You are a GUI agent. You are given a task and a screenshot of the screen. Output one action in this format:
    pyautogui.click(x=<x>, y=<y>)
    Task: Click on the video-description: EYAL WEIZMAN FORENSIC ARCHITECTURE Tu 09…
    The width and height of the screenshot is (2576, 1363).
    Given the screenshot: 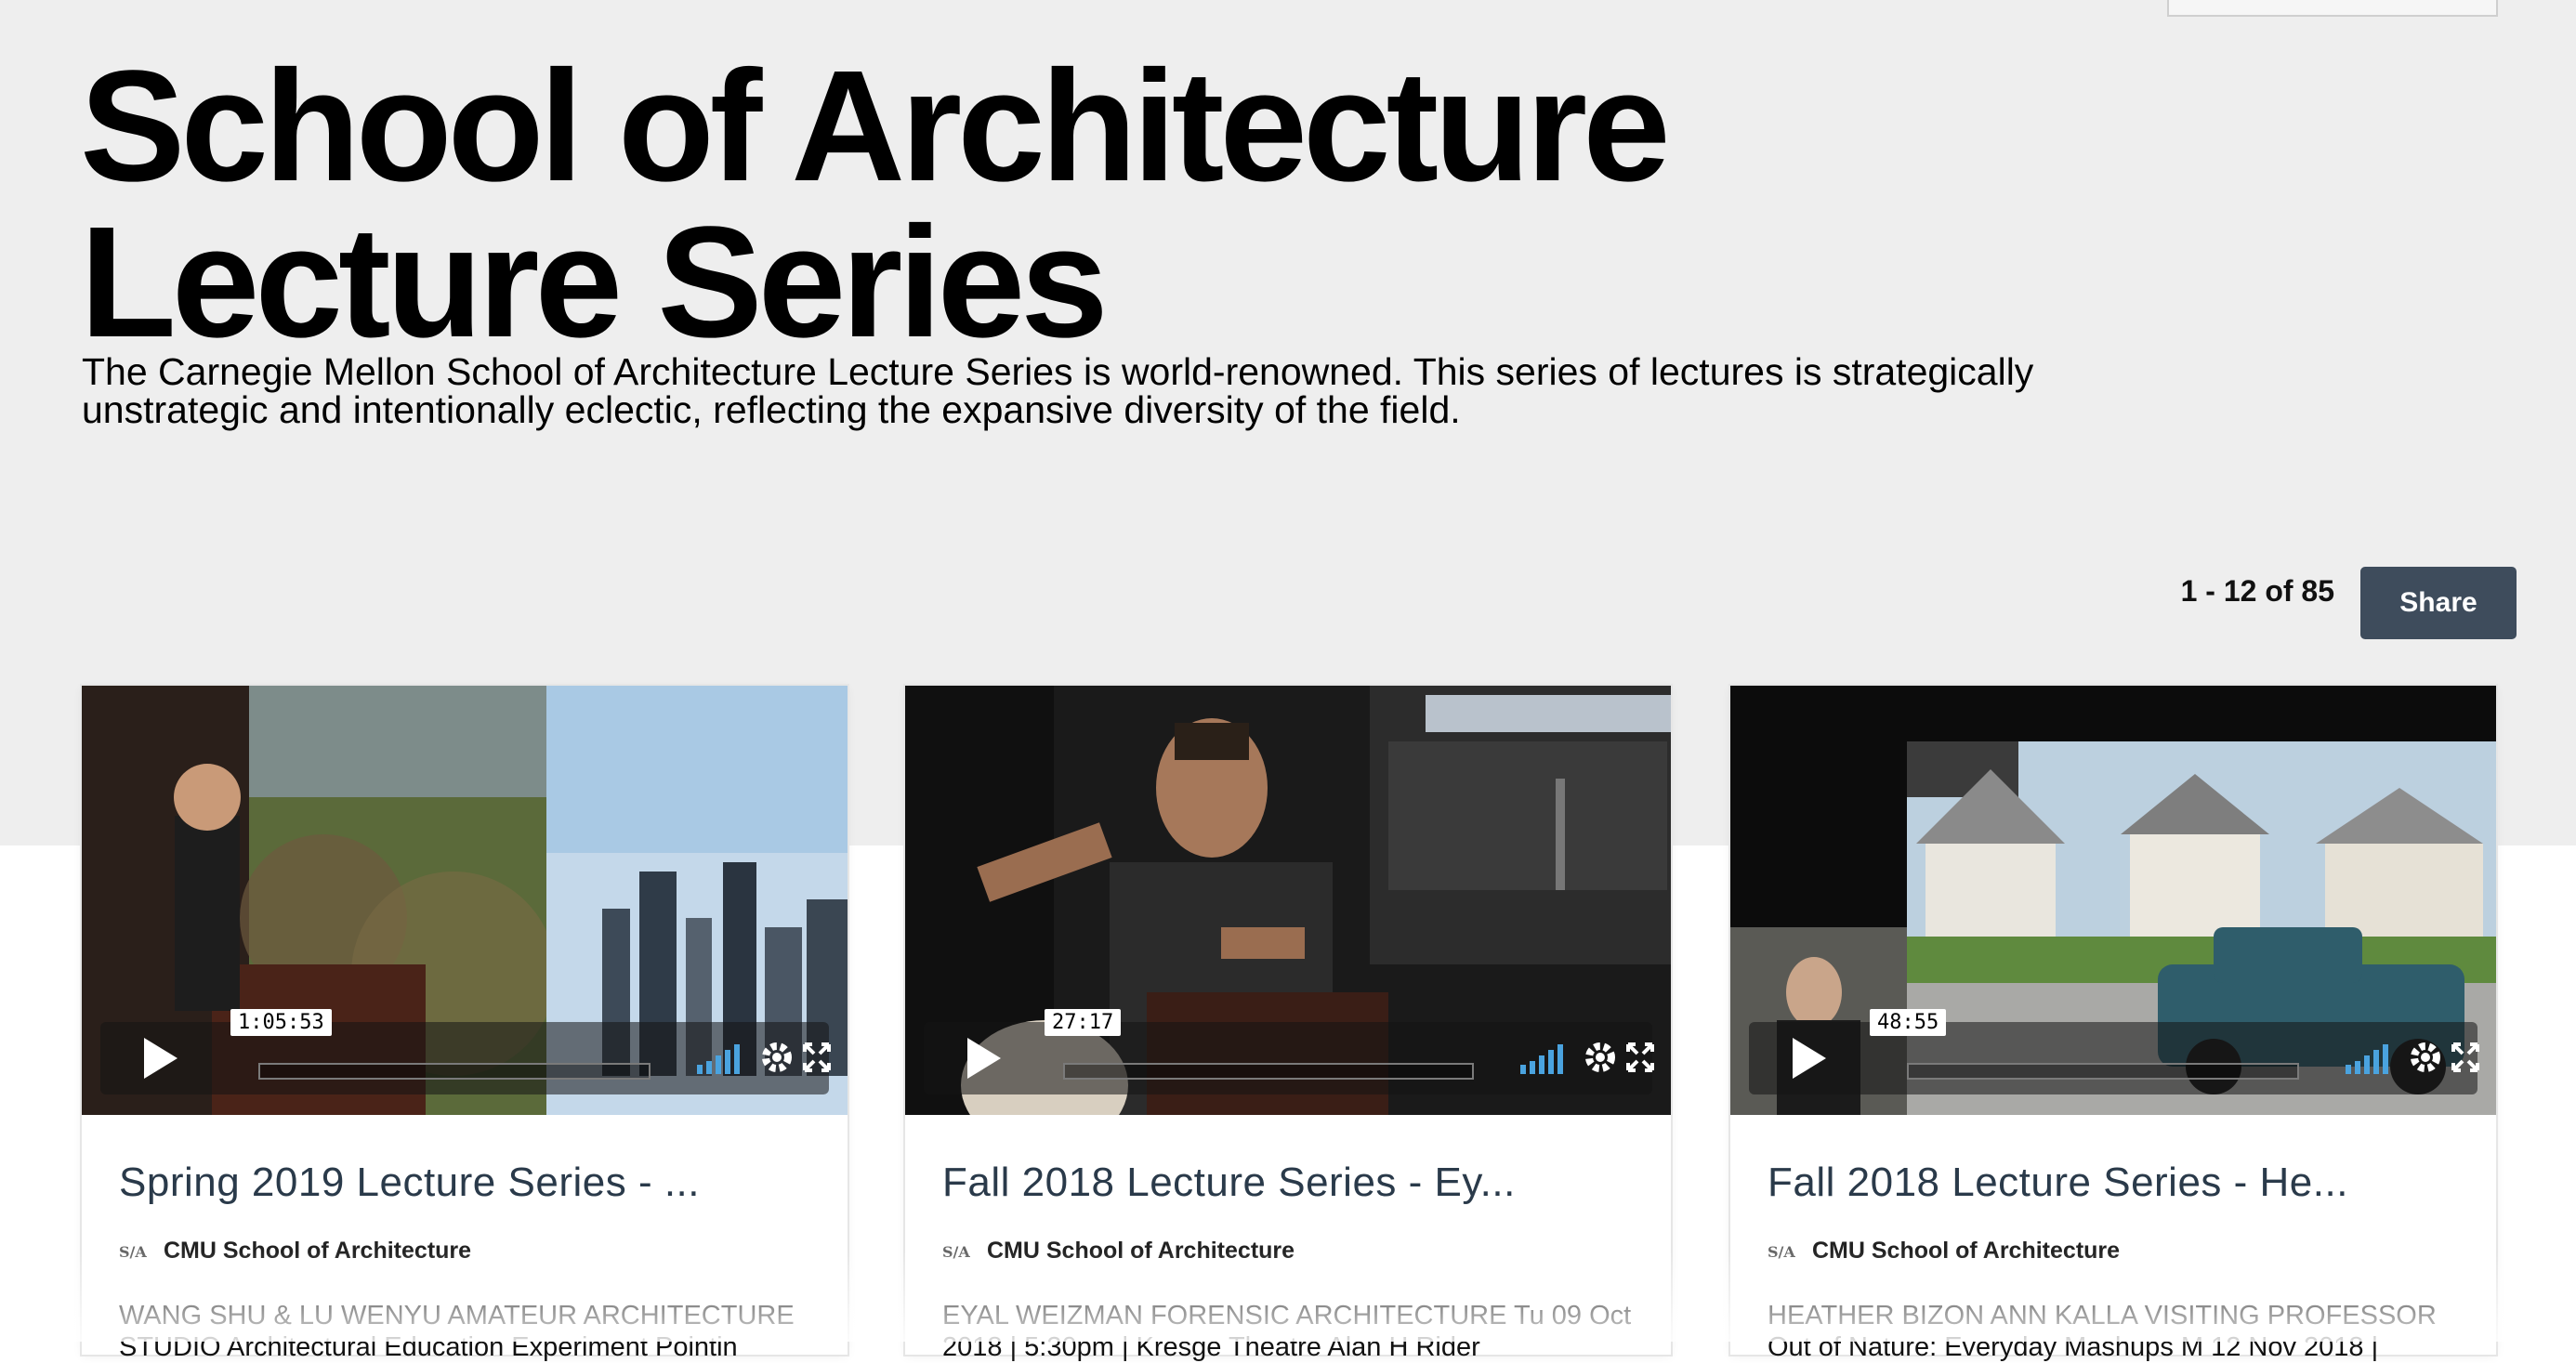 What is the action you would take?
    pyautogui.click(x=1287, y=1331)
    